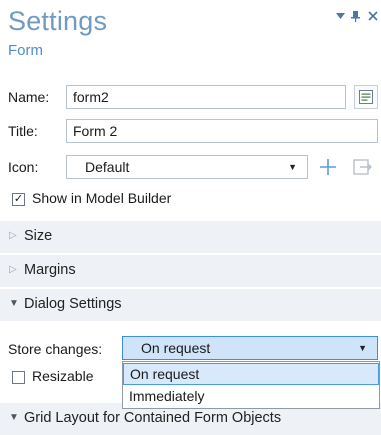 This screenshot has width=381, height=435. I want to click on icon-select-value: Default, so click(107, 167).